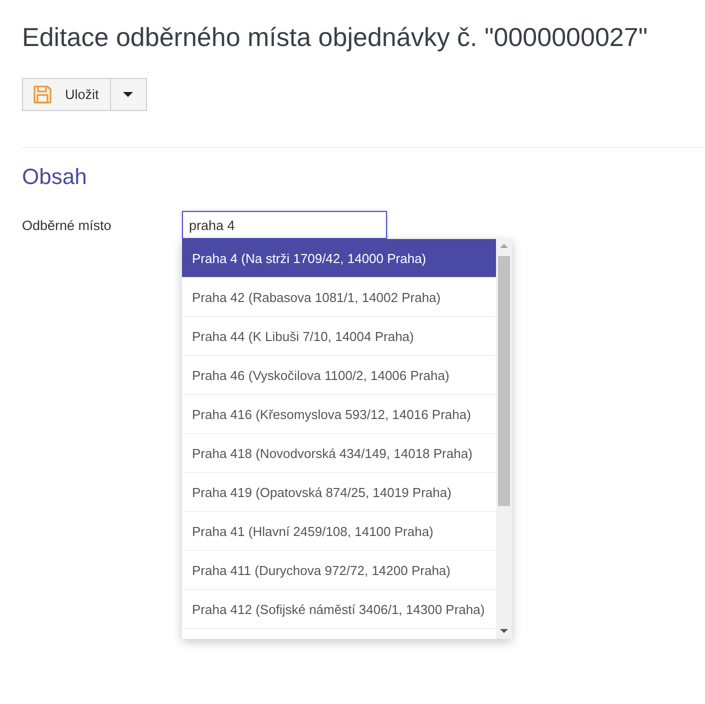 This screenshot has width=705, height=704. What do you see at coordinates (339, 570) in the screenshot?
I see `autocomplete-option: Praha 411 (Durychova 972/72, 14200 Praha)` at bounding box center [339, 570].